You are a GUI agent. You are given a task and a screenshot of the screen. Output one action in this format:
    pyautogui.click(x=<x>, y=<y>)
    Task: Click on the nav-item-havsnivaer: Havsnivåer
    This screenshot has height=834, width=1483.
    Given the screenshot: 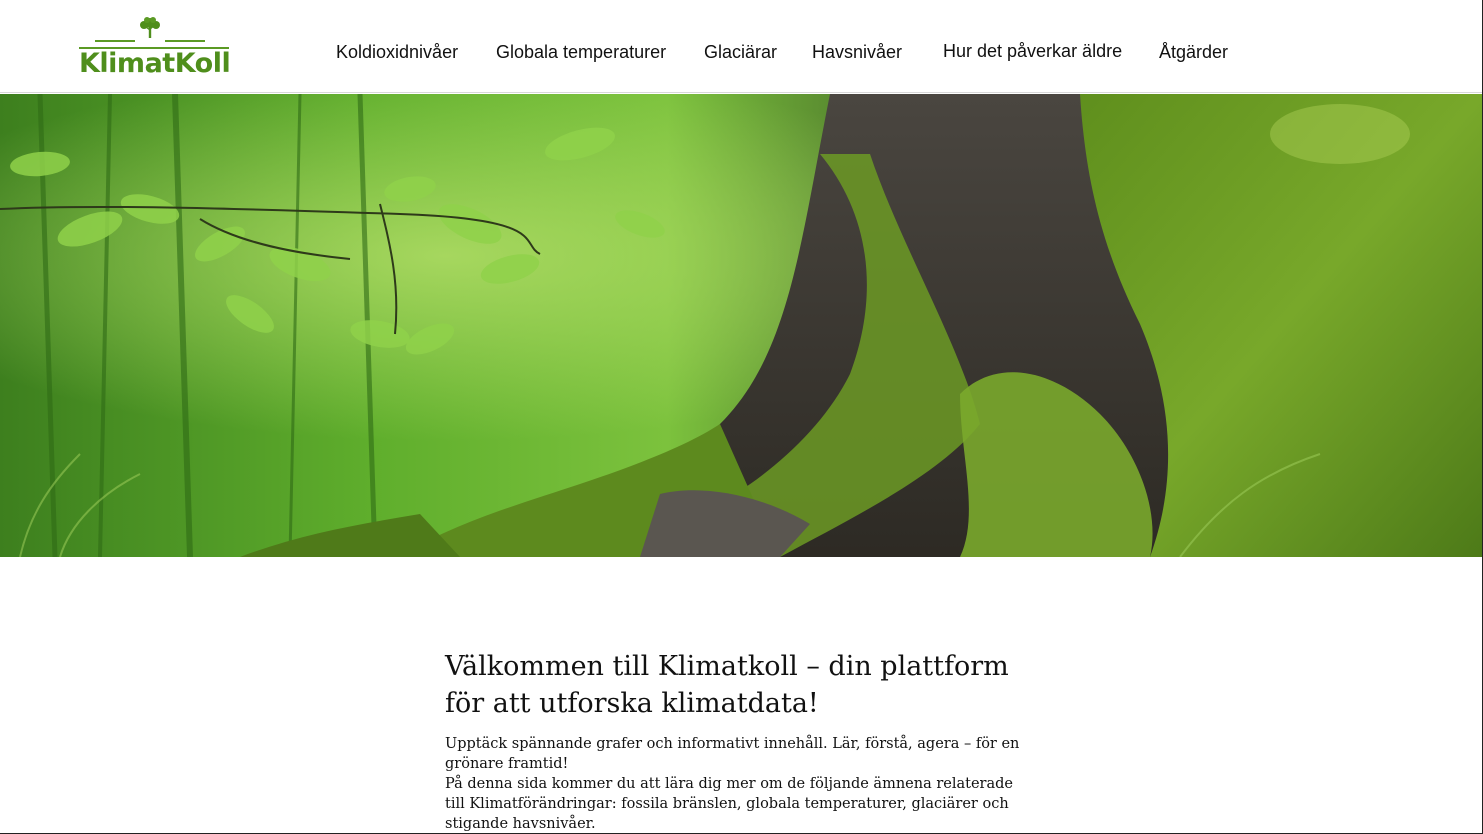 What is the action you would take?
    pyautogui.click(x=857, y=52)
    